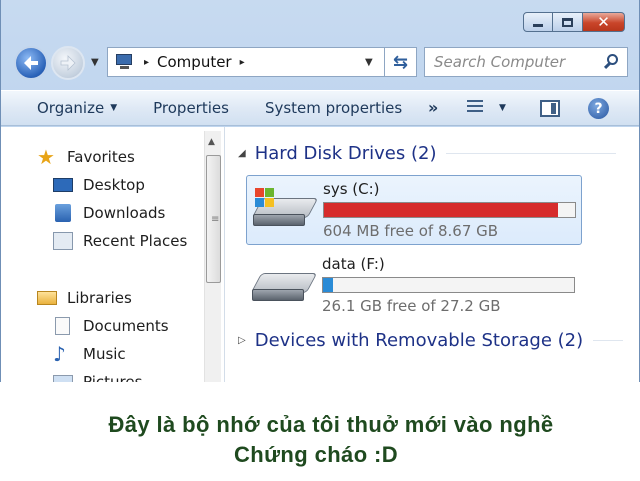 The height and width of the screenshot is (481, 640). I want to click on refresh-icon: ⇆, so click(400, 62).